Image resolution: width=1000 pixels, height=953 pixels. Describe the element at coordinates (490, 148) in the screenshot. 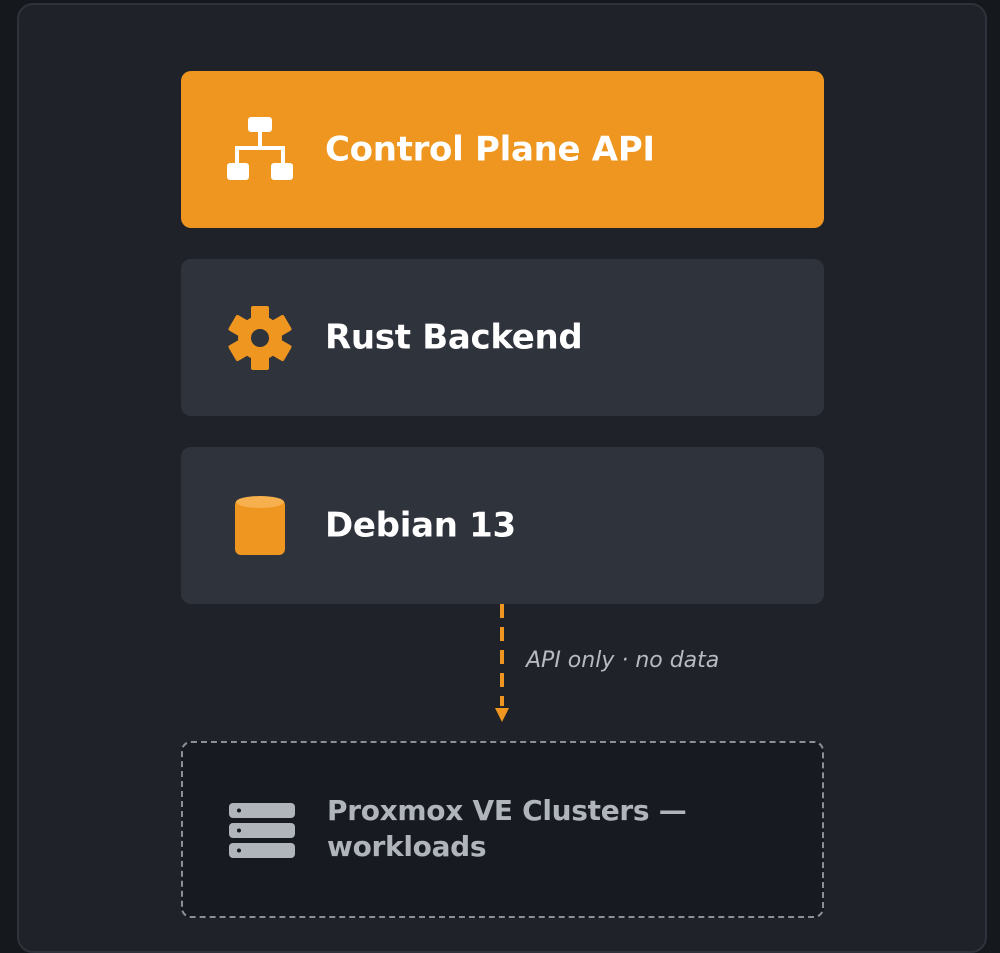

I see `layer-label: Control Plane API` at that location.